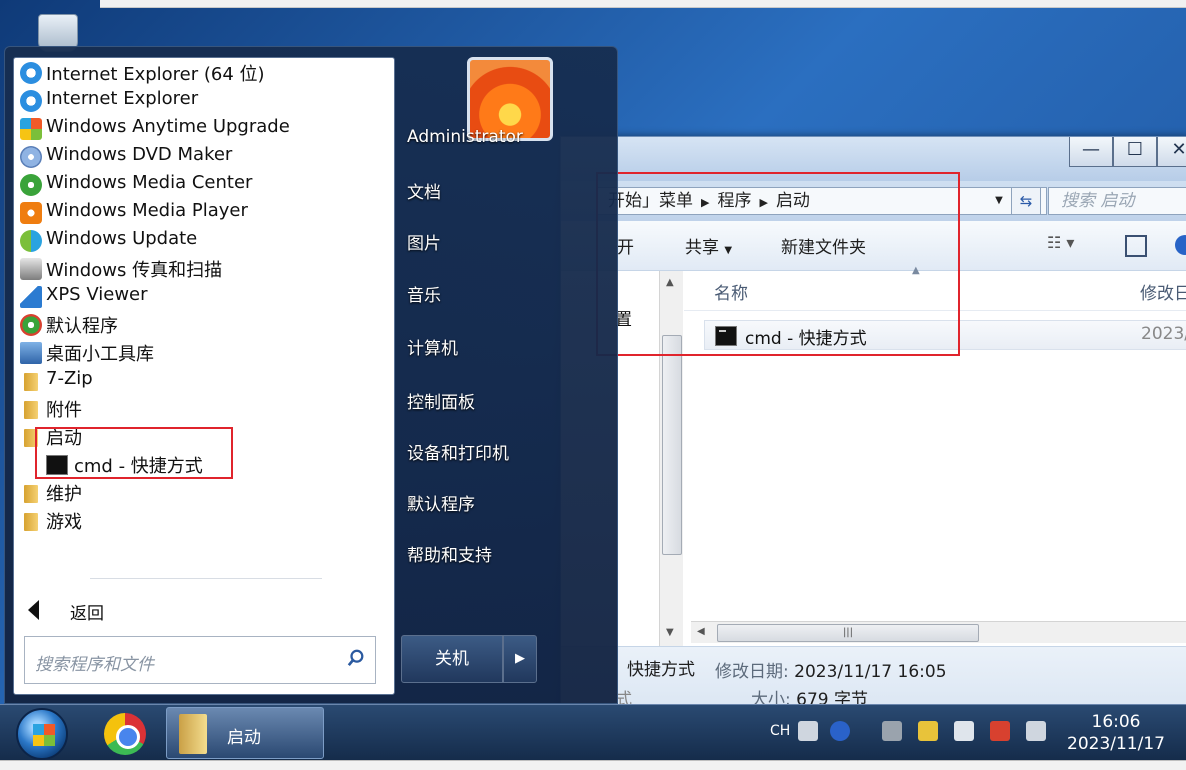  I want to click on media-center-icon, so click(31, 185).